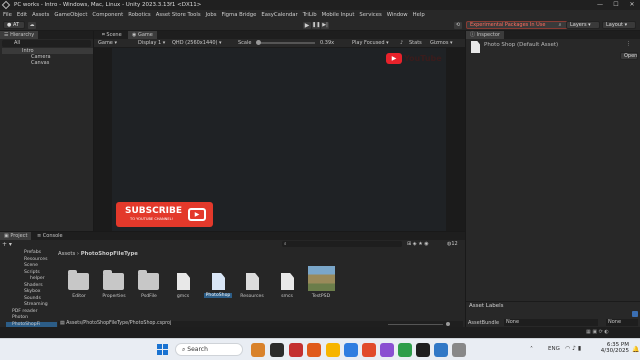 The image size is (640, 360). What do you see at coordinates (152, 219) in the screenshot?
I see `subscribe-subtext: TO YOUTUBE CHANNEL!` at bounding box center [152, 219].